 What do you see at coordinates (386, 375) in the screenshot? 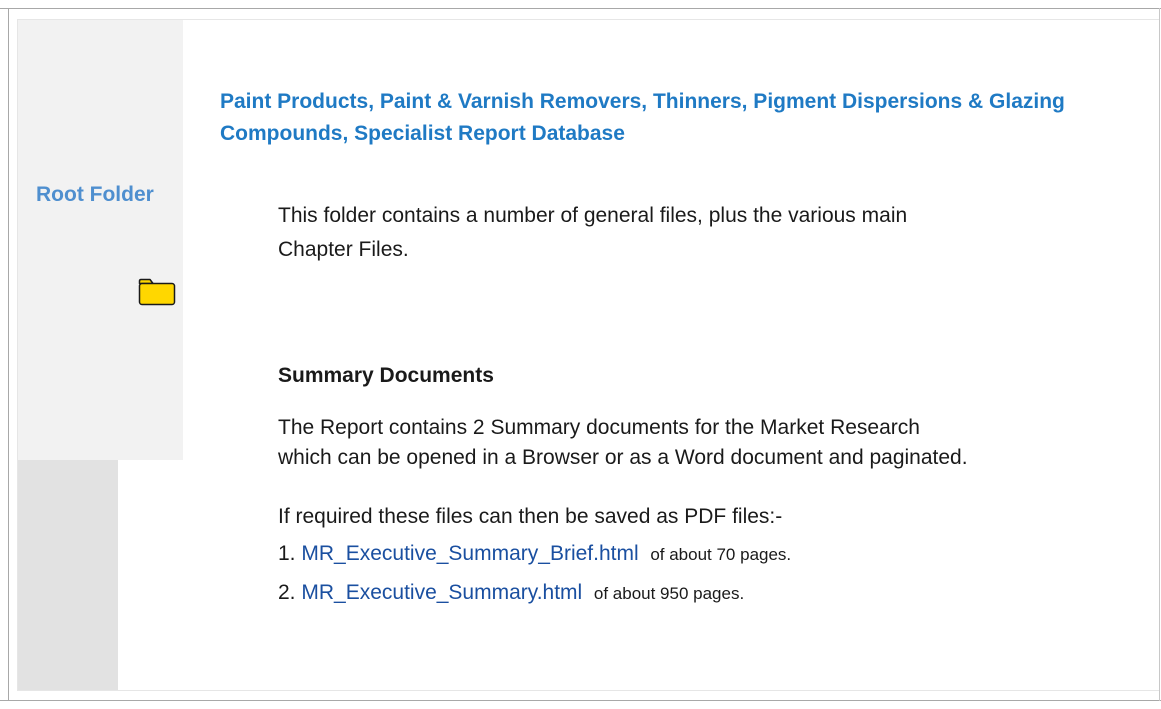
I see `summary-heading: Summary Documents` at bounding box center [386, 375].